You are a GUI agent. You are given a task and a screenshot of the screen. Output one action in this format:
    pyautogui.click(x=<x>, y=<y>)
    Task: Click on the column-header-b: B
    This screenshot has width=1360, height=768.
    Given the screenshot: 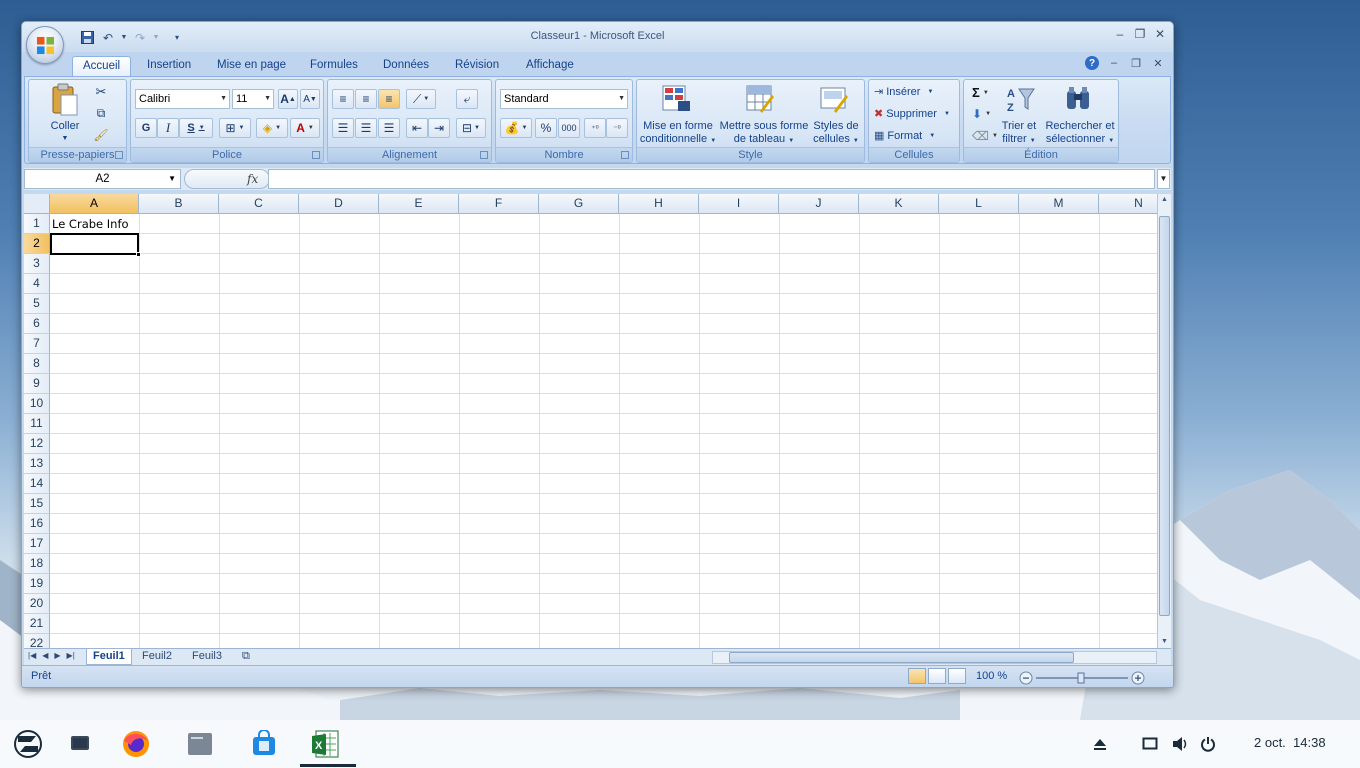 What is the action you would take?
    pyautogui.click(x=179, y=204)
    